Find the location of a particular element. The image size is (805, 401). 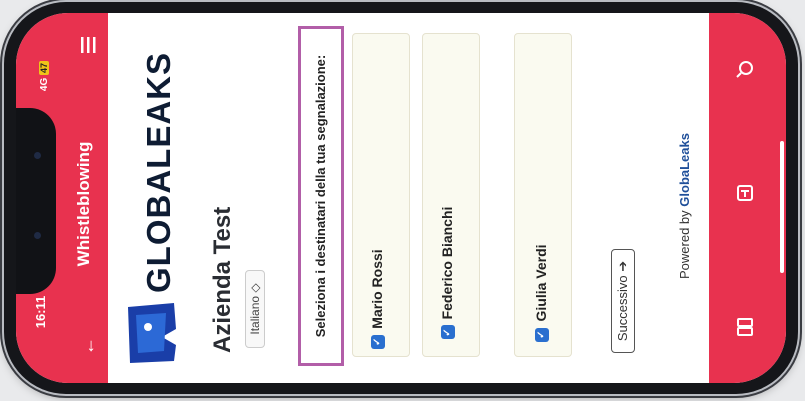

logo-text: GLOBALEAKS is located at coordinates (158, 172).